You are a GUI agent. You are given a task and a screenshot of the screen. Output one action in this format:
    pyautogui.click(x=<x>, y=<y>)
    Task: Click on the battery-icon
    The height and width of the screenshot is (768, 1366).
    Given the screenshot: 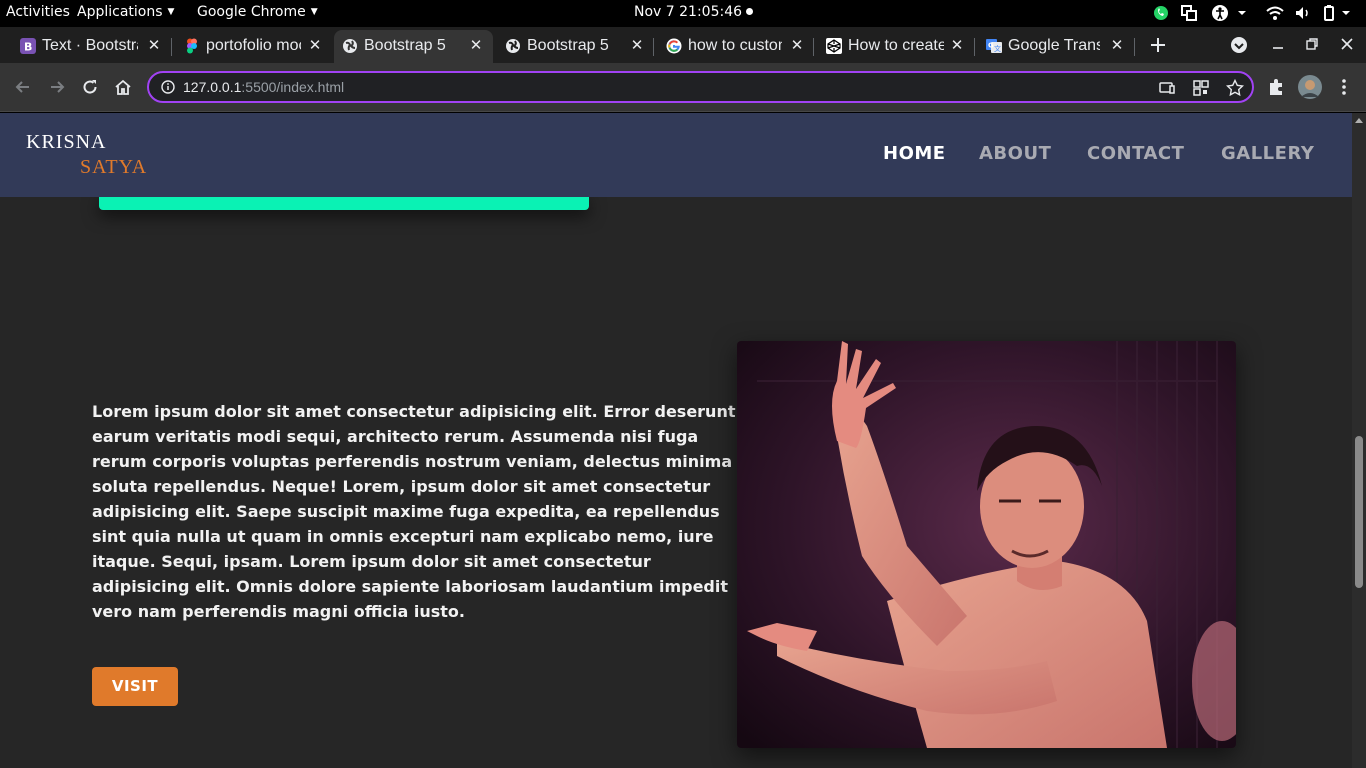 What is the action you would take?
    pyautogui.click(x=1329, y=13)
    